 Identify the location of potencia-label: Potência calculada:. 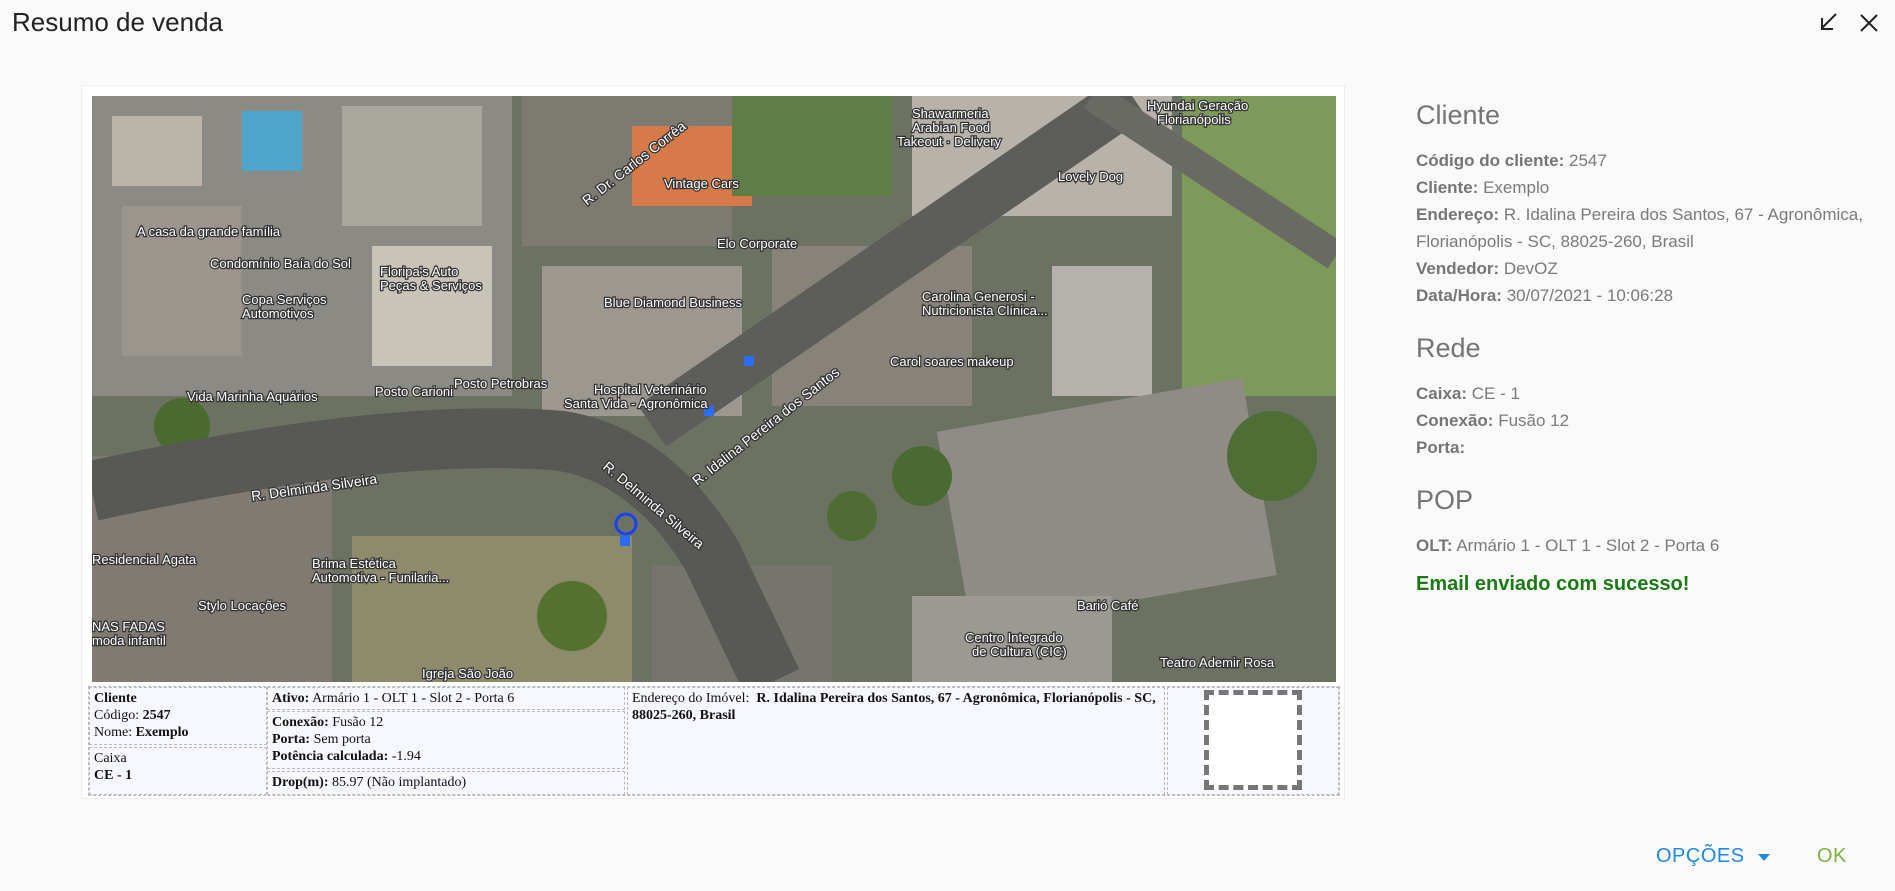
(330, 756).